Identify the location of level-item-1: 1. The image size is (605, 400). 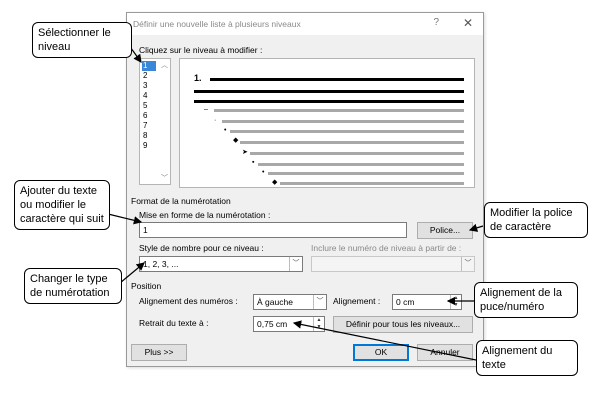
(149, 66).